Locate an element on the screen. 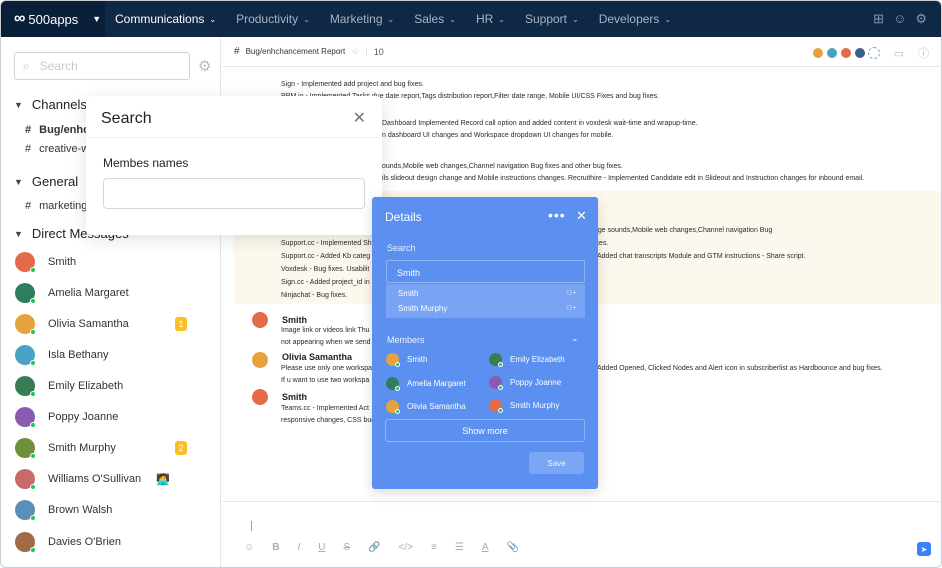 The height and width of the screenshot is (568, 942). ordered-list-icon: ≡ is located at coordinates (434, 547).